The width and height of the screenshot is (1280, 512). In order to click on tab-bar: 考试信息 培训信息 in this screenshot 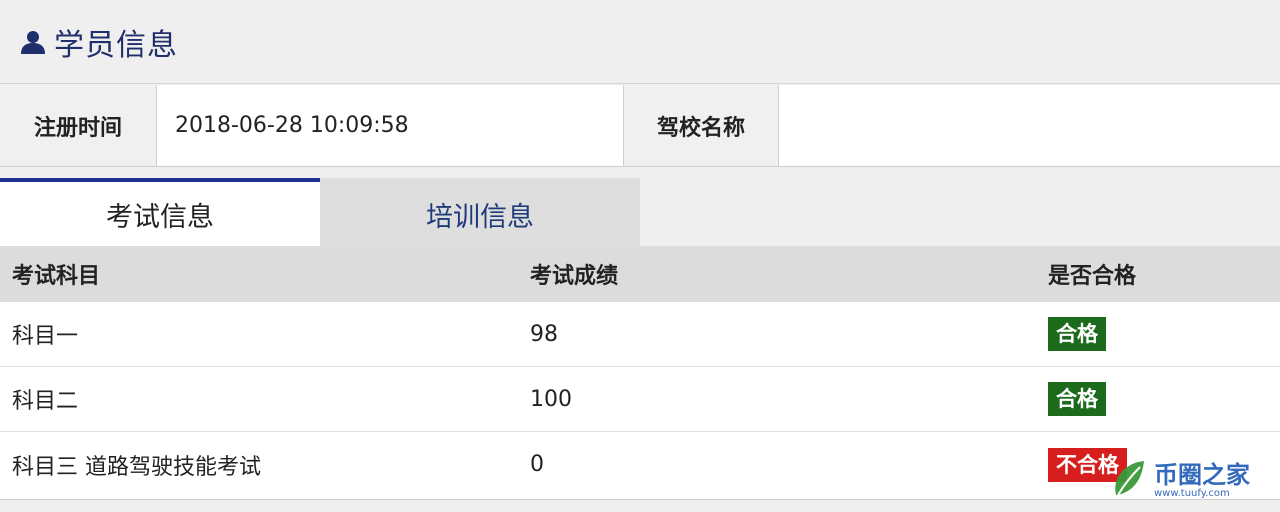, I will do `click(320, 212)`.